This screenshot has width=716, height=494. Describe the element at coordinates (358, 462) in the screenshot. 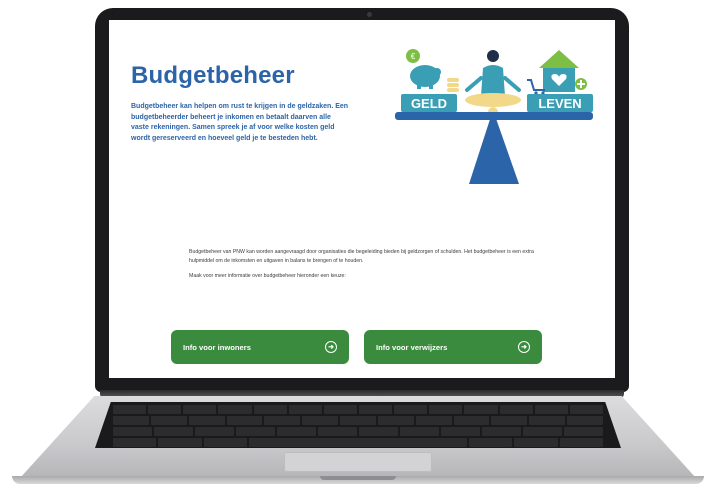

I see `trackpad` at that location.